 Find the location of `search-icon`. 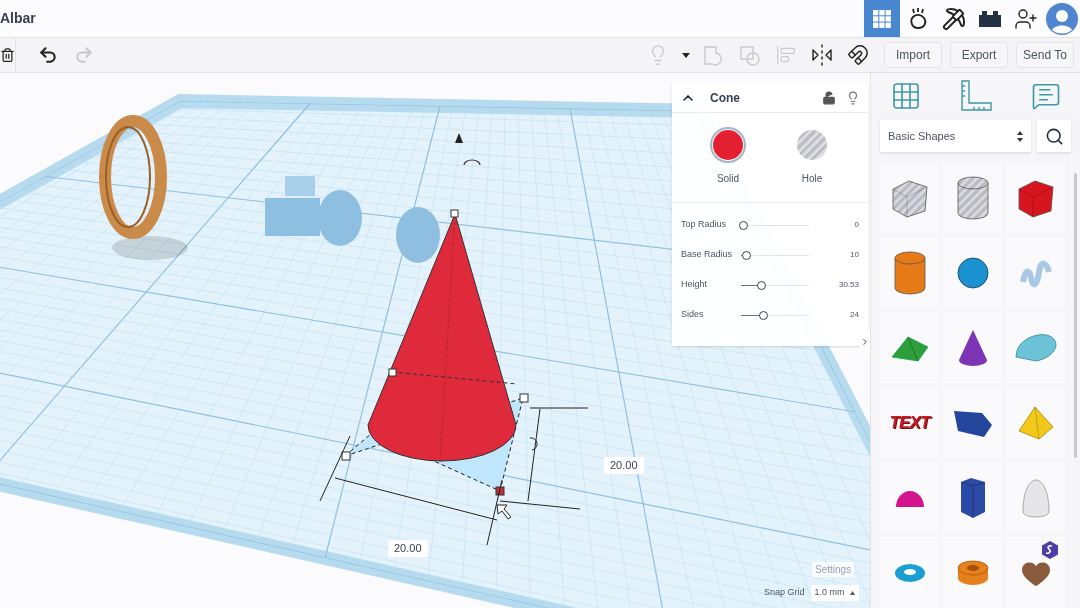

search-icon is located at coordinates (1054, 136).